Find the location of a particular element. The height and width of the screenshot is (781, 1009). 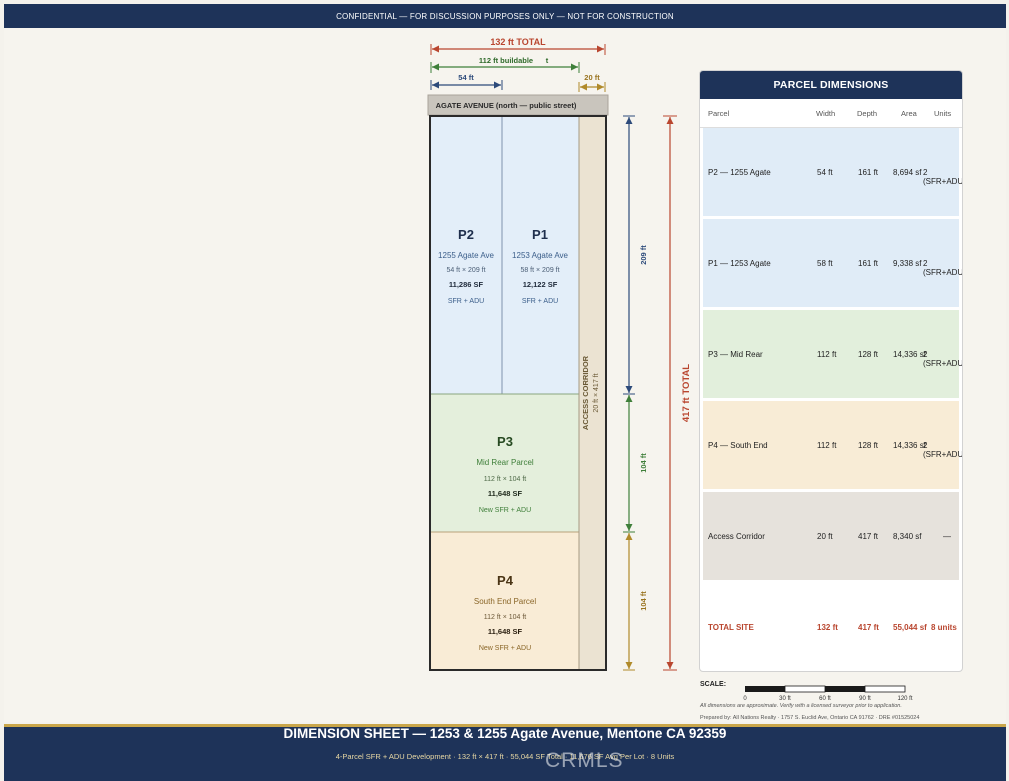

p2-id: P2 is located at coordinates (466, 234).